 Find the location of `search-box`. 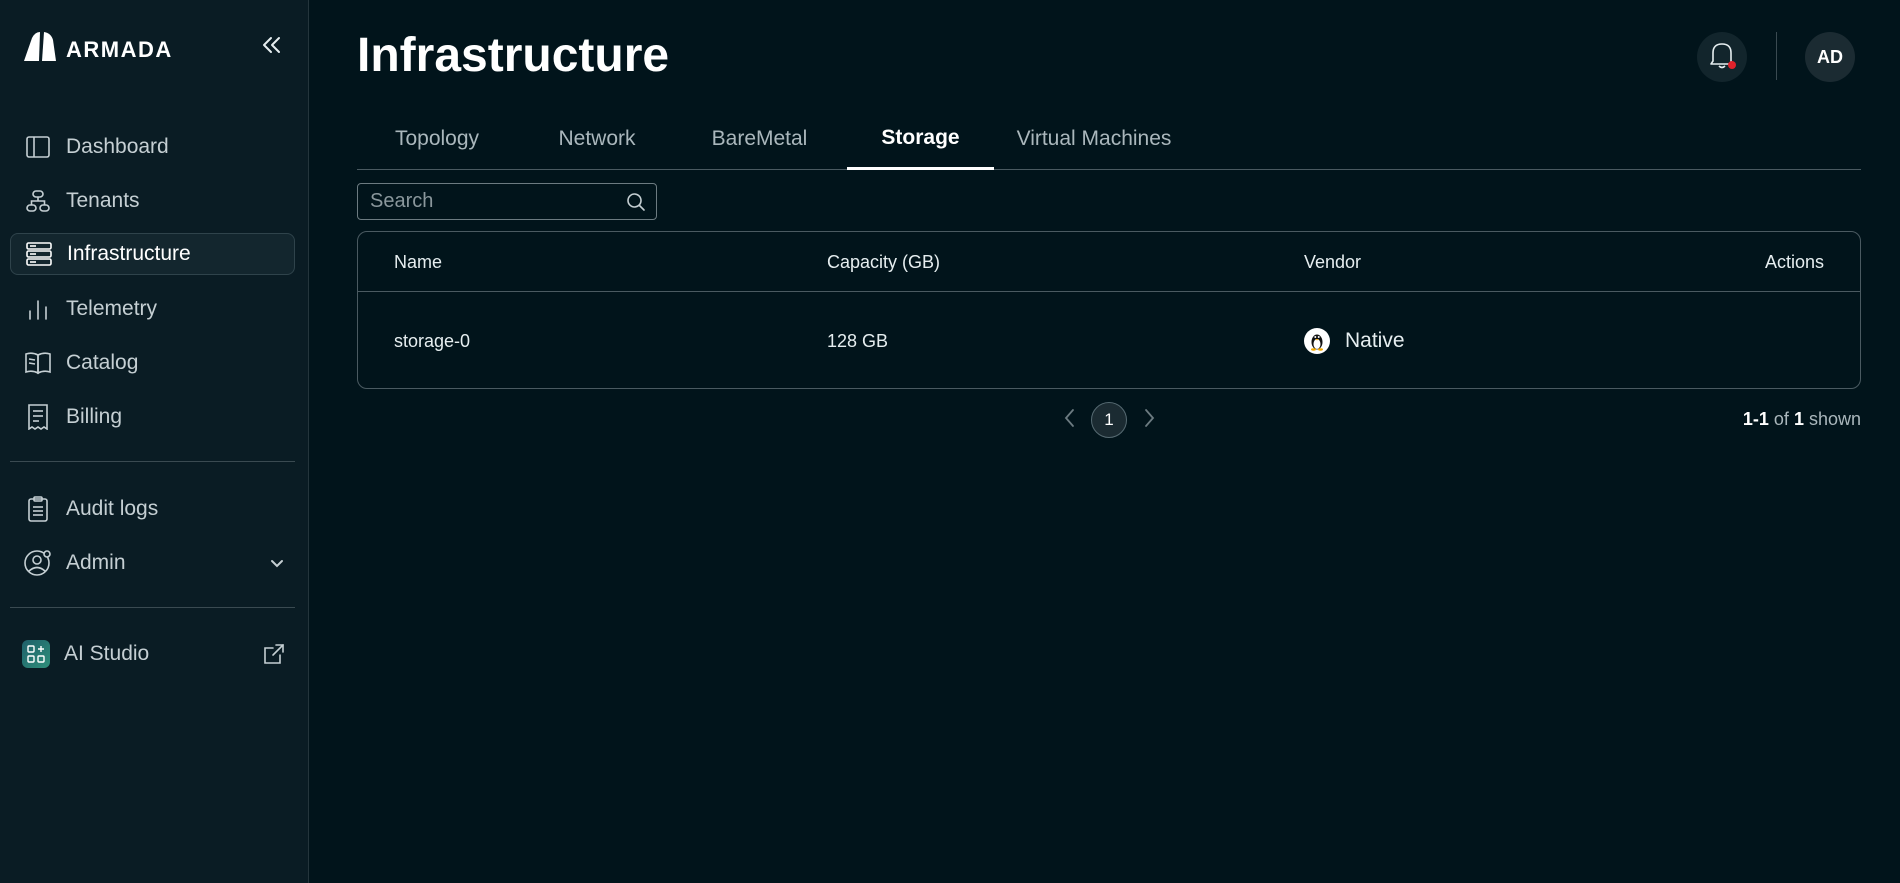

search-box is located at coordinates (507, 201).